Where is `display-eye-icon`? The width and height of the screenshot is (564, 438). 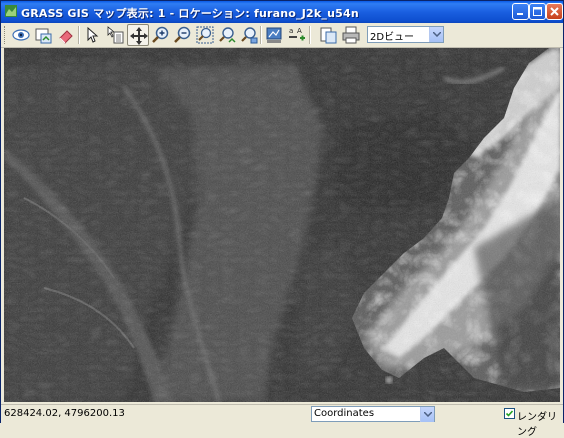 display-eye-icon is located at coordinates (21, 35).